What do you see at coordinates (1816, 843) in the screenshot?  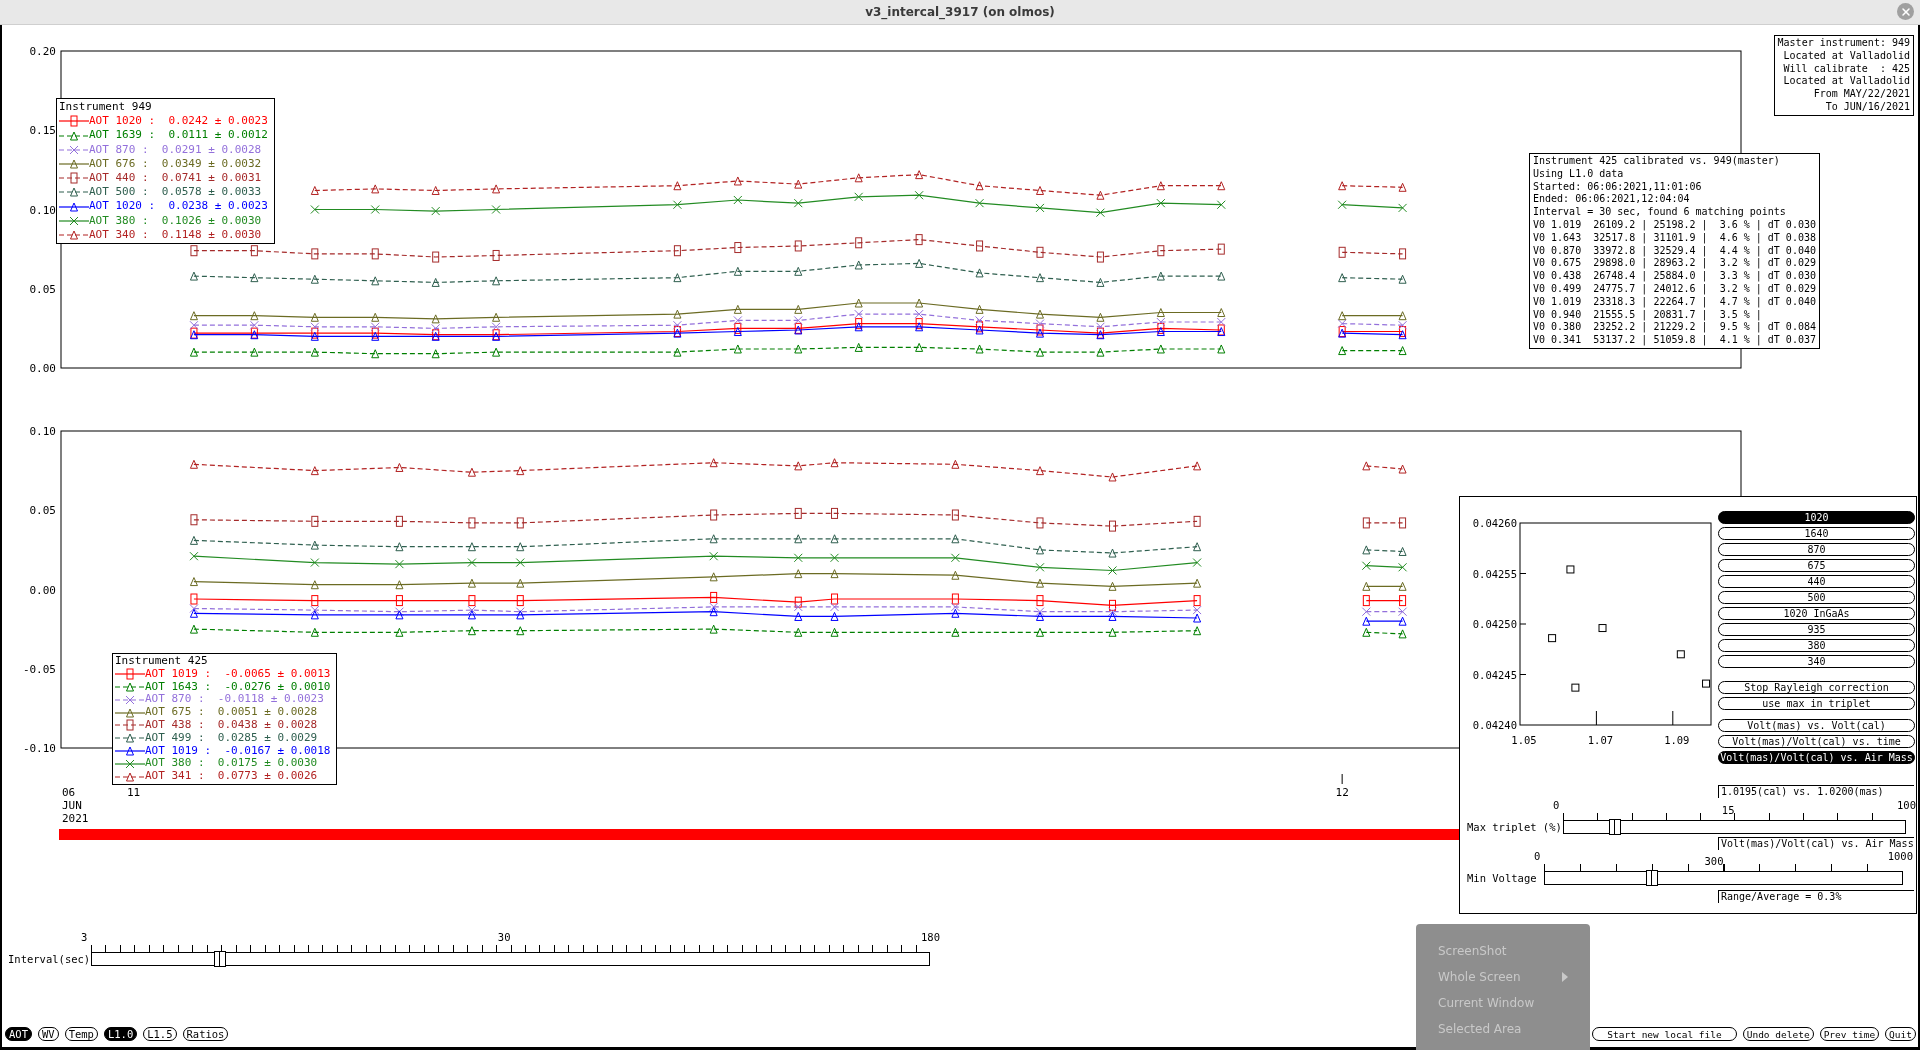 I see `status-text: Volt(mas)/Volt(cal) vs. Air Mass` at bounding box center [1816, 843].